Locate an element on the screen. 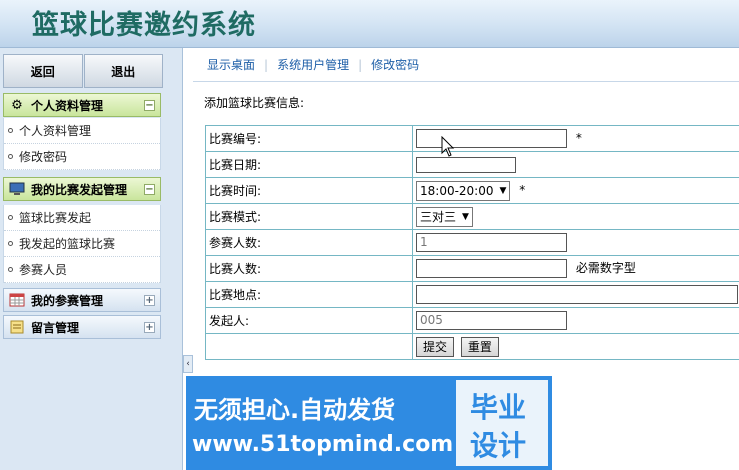  sidebar-item-create-match: 篮球比赛发起 is located at coordinates (82, 218).